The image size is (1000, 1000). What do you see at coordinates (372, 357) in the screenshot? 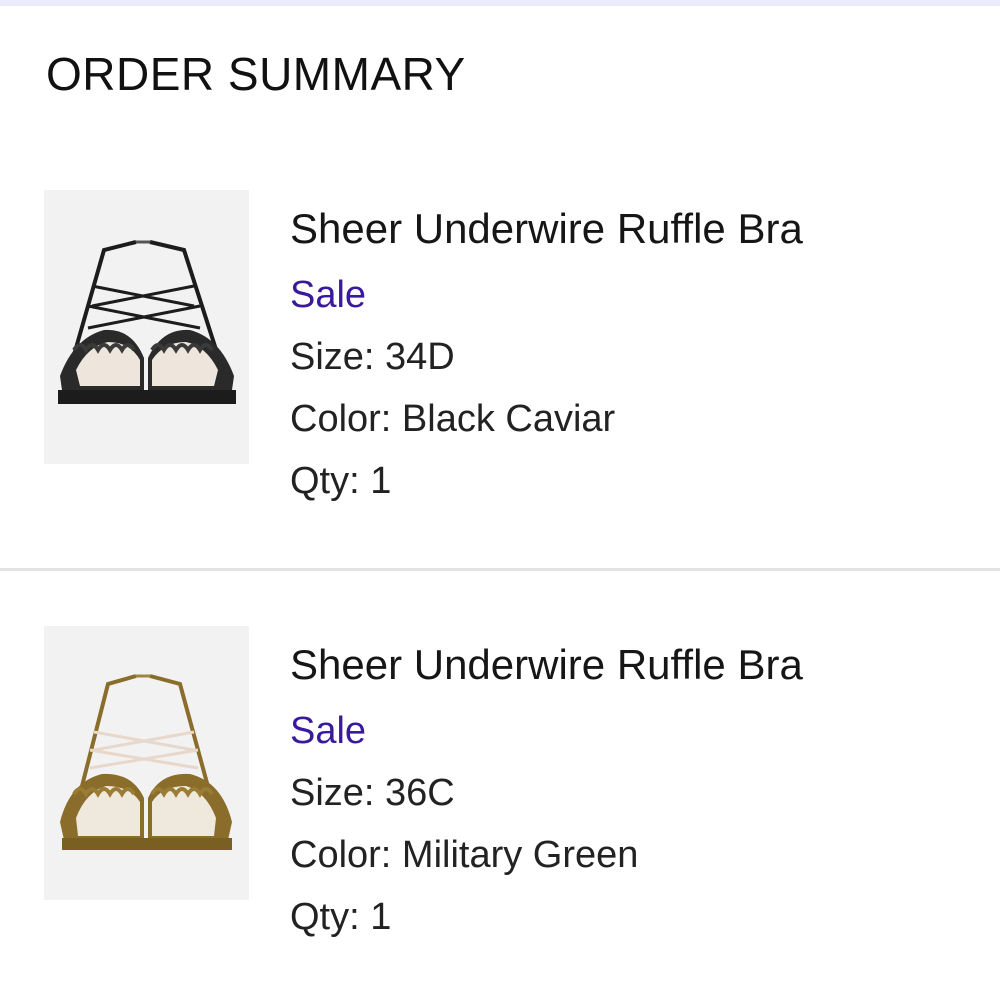
I see `size-label: Size: 34D` at bounding box center [372, 357].